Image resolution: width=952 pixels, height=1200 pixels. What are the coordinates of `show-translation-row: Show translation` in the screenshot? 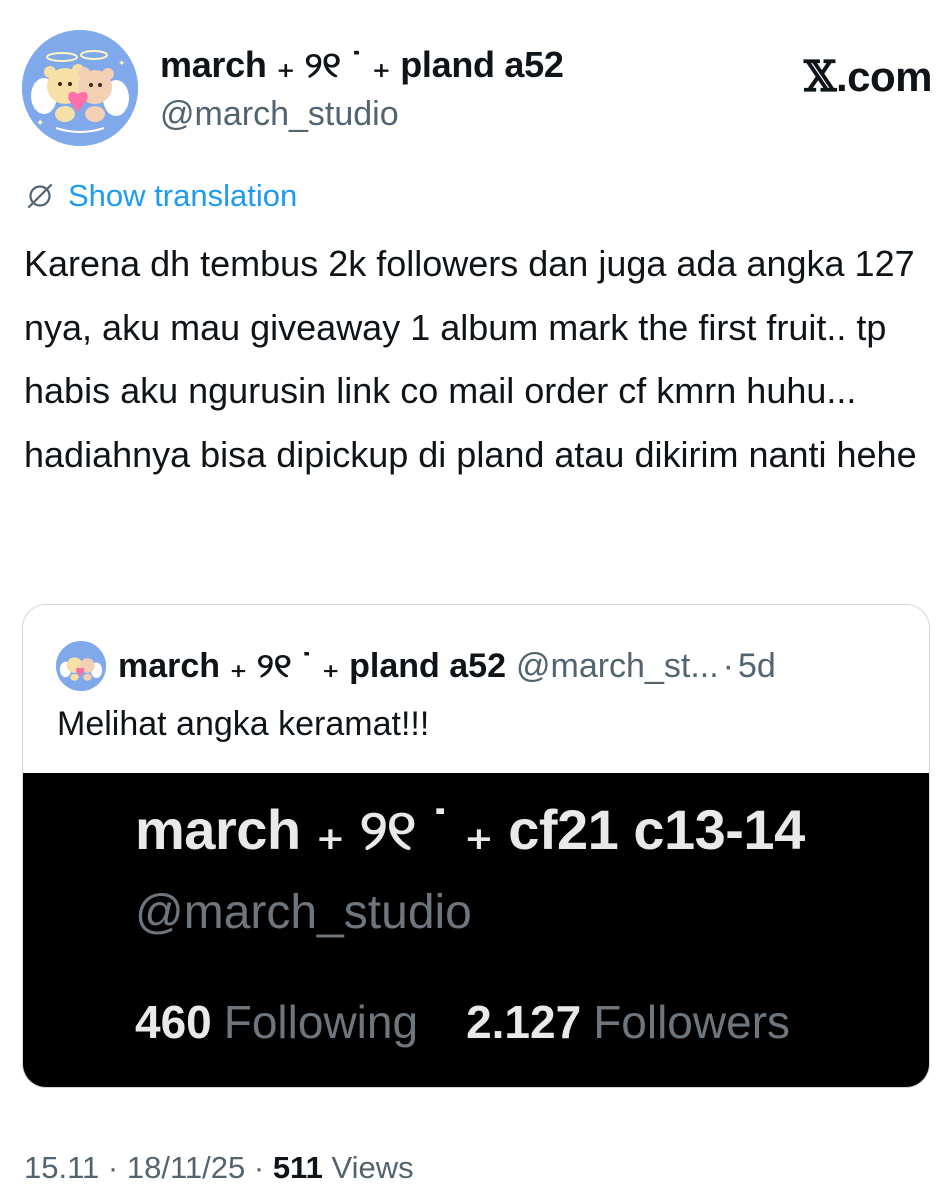 It's located at (160, 196).